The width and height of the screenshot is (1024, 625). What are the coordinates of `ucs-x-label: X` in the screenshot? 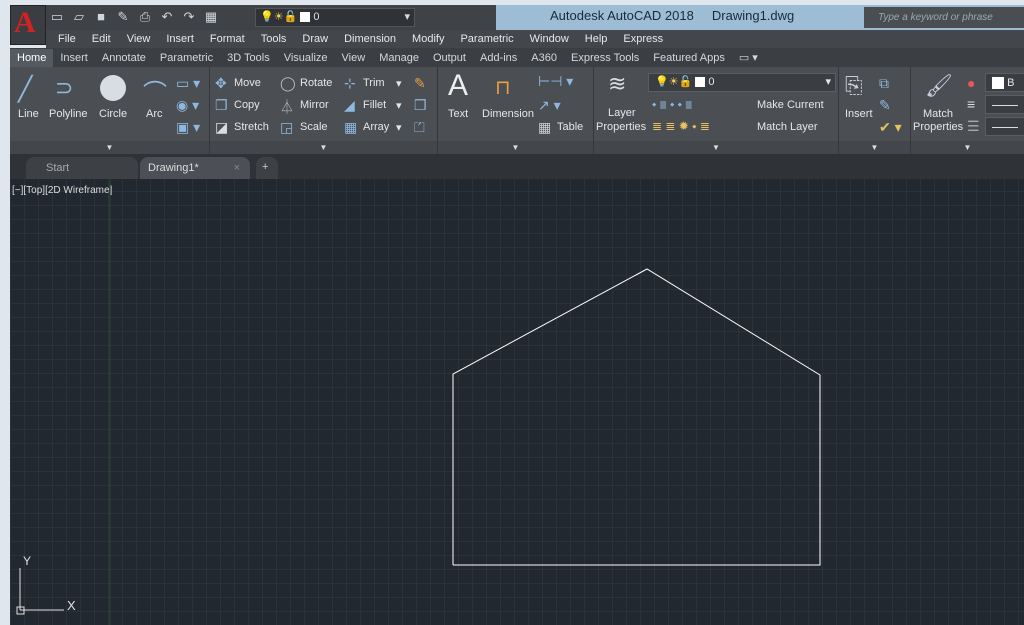 It's located at (71, 605).